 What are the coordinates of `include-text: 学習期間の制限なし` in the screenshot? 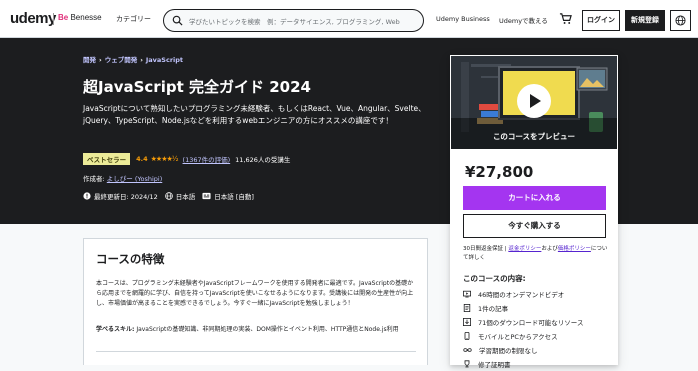 It's located at (508, 351).